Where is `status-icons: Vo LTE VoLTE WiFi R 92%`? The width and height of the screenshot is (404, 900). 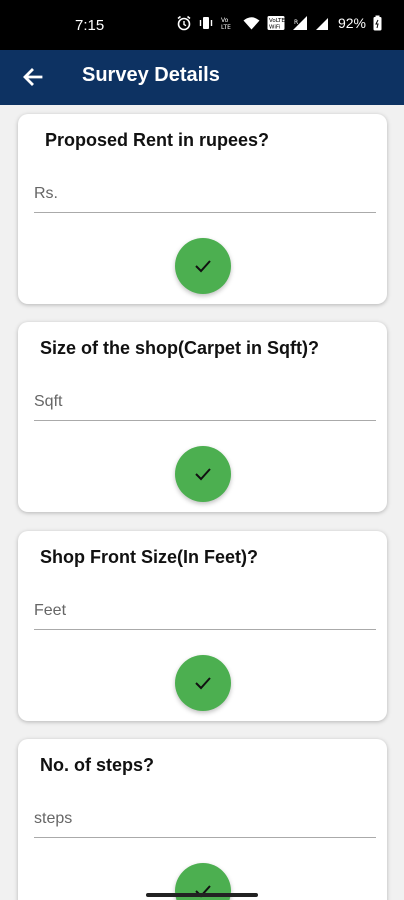 status-icons: Vo LTE VoLTE WiFi R 92% is located at coordinates (279, 23).